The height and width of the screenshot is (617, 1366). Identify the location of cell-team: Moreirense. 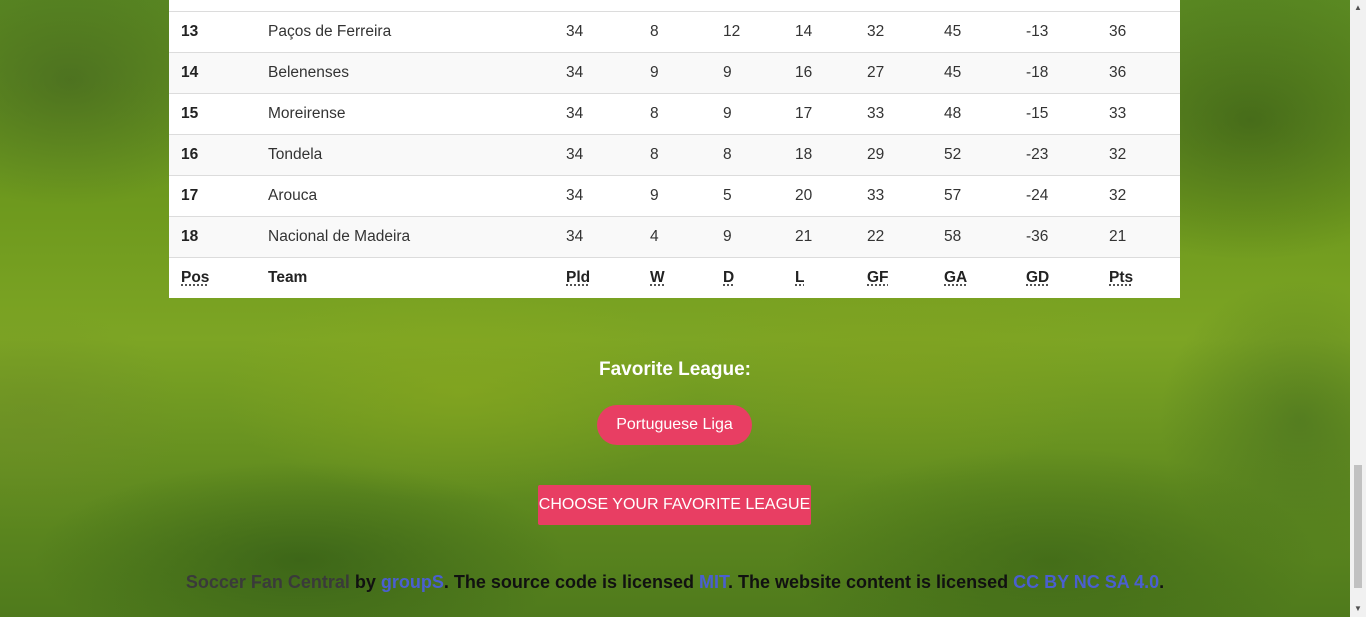
(405, 114).